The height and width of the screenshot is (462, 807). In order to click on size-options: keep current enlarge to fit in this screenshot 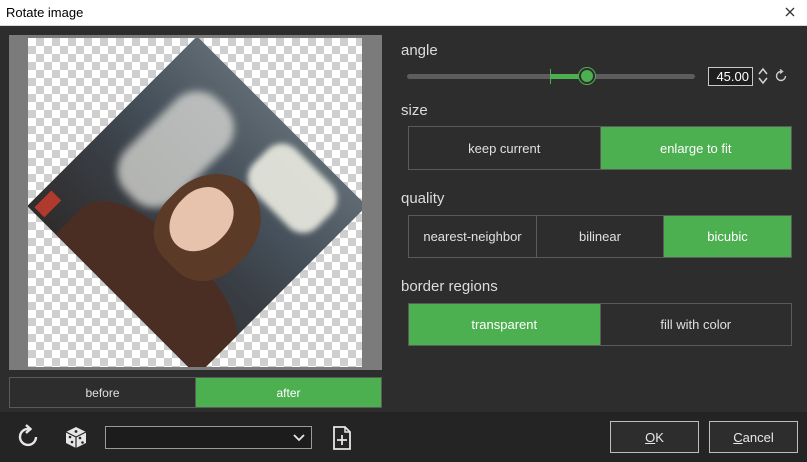, I will do `click(600, 148)`.